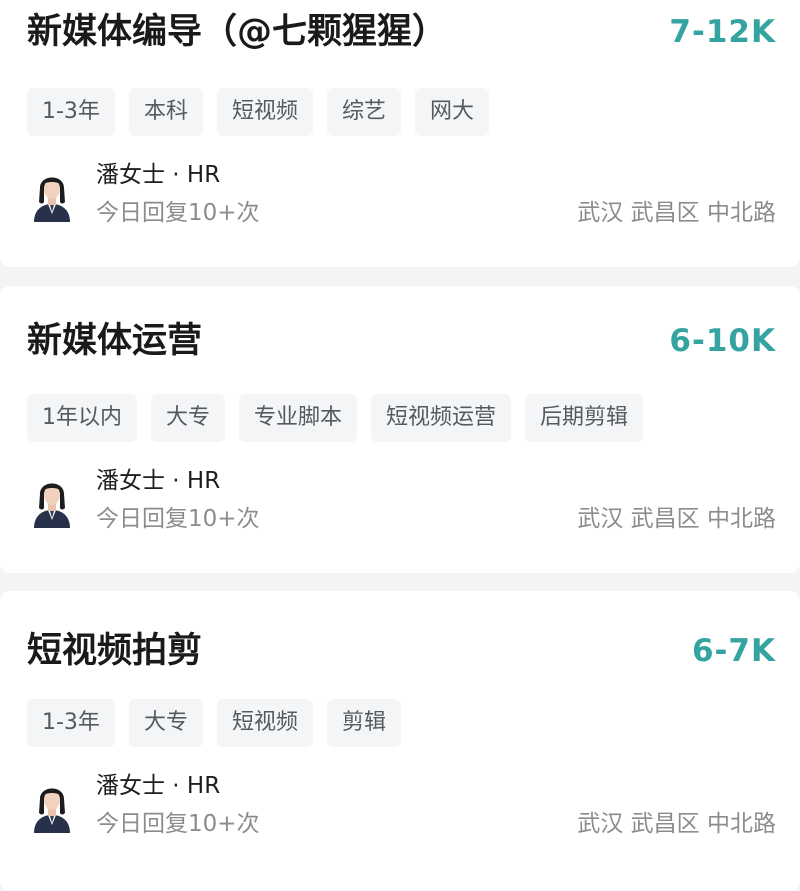 This screenshot has width=800, height=891. I want to click on job-title-row: 短视频拍剪 6-7K, so click(401, 659).